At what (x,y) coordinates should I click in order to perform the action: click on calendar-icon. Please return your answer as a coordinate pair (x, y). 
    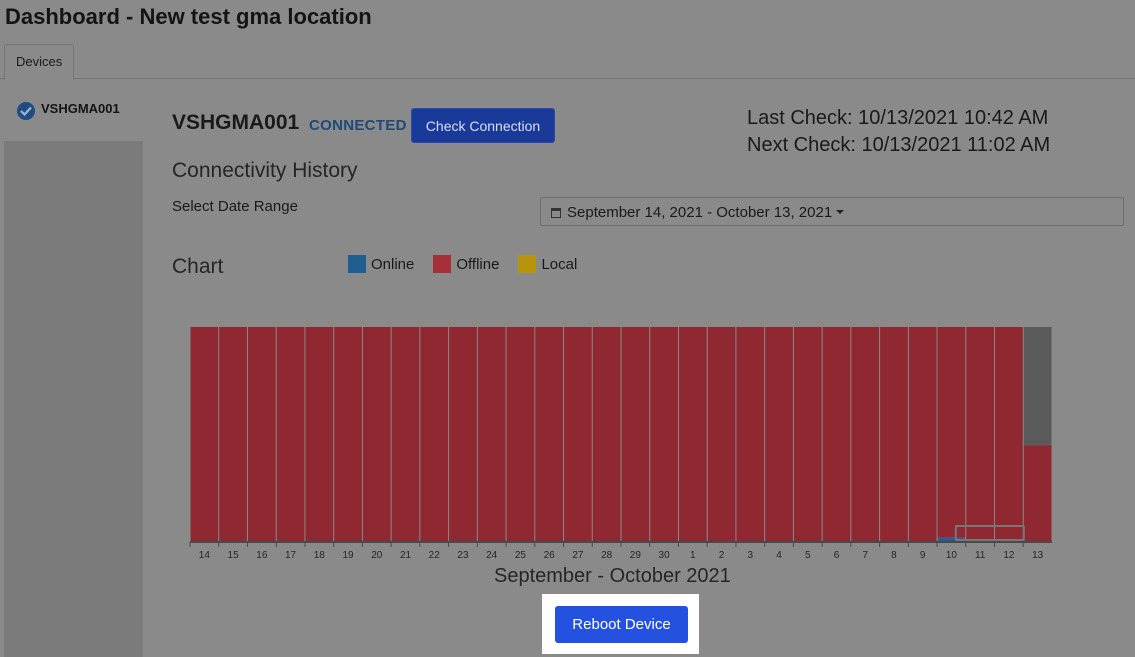
    Looking at the image, I should click on (556, 213).